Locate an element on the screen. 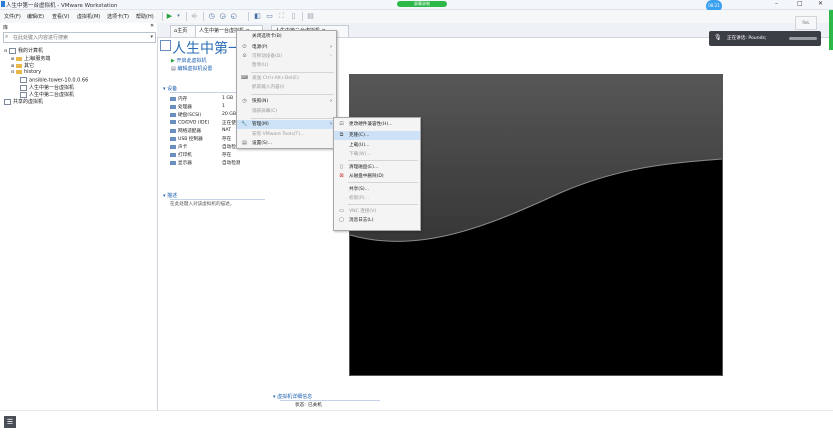 This screenshot has width=833, height=440. maximize-button: □ is located at coordinates (800, 3).